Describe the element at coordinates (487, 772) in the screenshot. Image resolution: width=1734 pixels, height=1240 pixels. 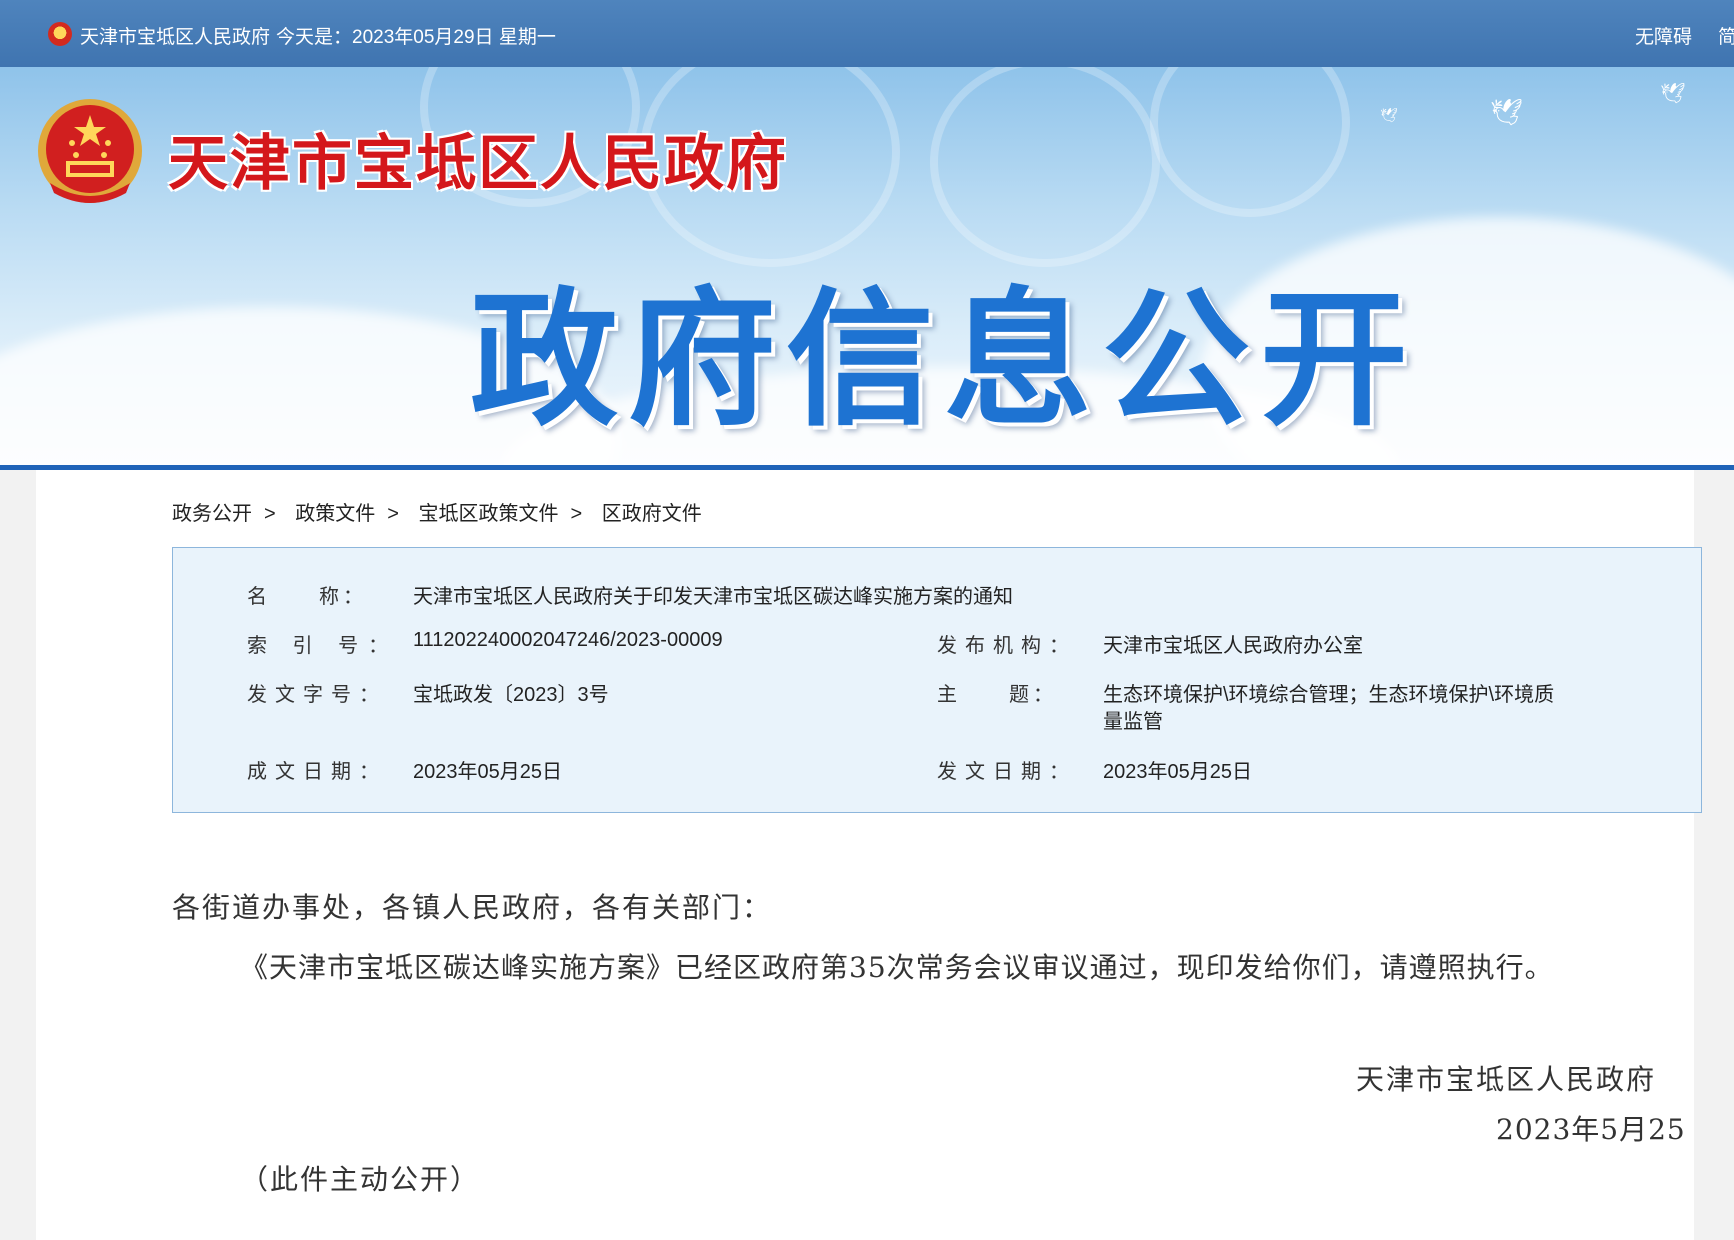
I see `written-date-value: 2023年05月25日` at that location.